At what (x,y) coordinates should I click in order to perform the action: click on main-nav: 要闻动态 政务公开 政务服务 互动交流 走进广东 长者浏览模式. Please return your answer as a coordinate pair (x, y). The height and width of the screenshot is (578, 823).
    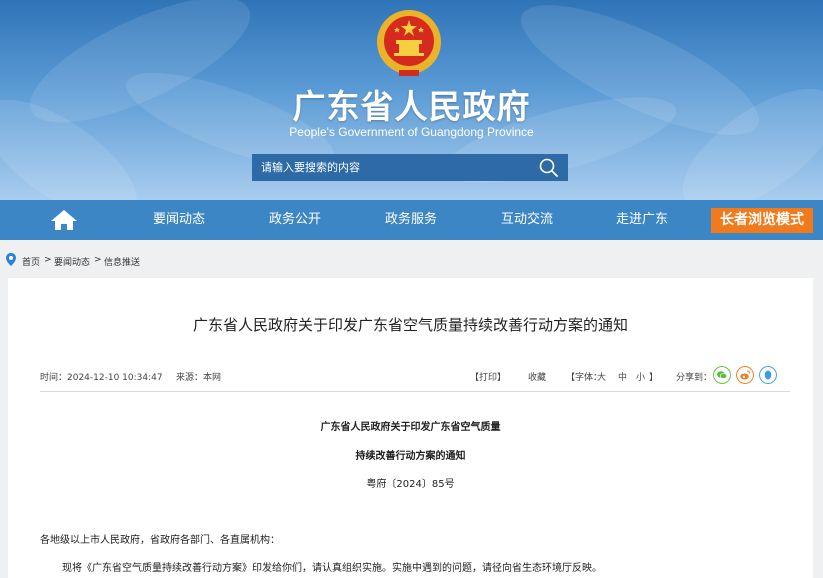
    Looking at the image, I should click on (411, 220).